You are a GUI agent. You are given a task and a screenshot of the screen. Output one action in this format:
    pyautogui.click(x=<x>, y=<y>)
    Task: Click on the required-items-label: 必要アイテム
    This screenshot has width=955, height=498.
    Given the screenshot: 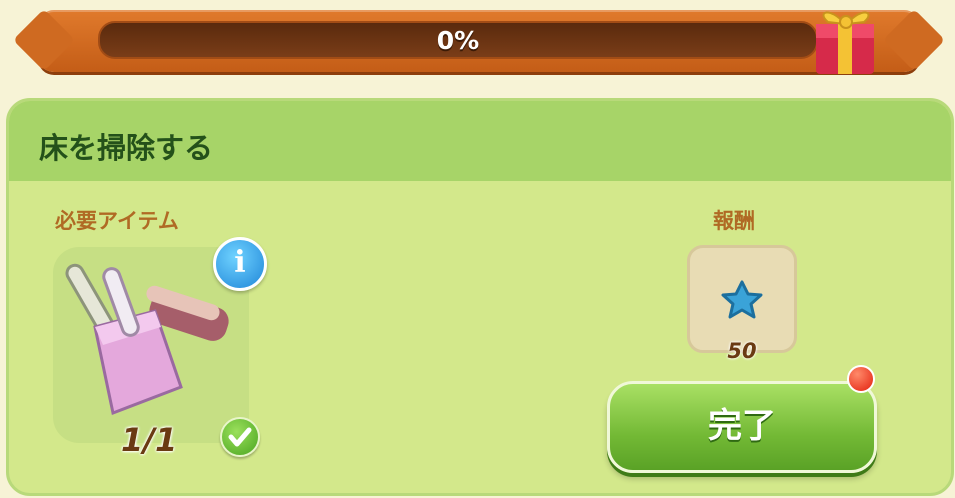 What is the action you would take?
    pyautogui.click(x=117, y=221)
    